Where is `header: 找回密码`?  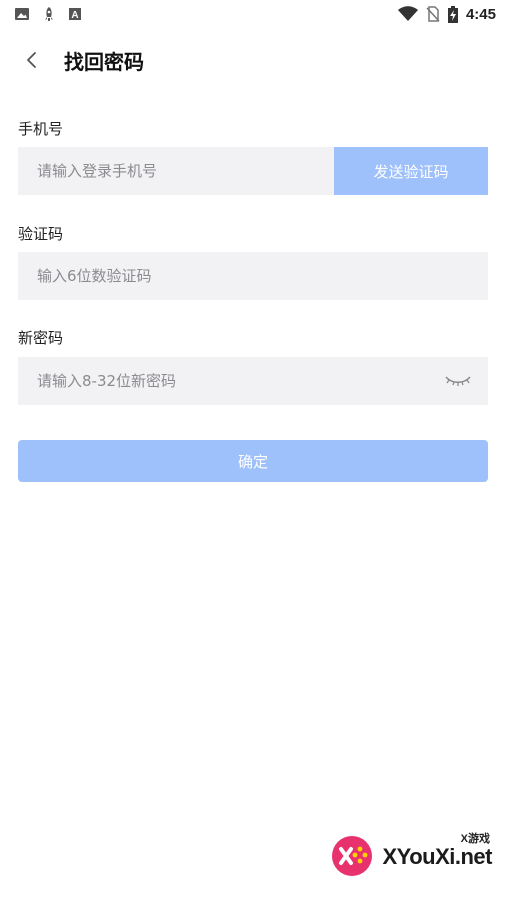 header: 找回密码 is located at coordinates (253, 60).